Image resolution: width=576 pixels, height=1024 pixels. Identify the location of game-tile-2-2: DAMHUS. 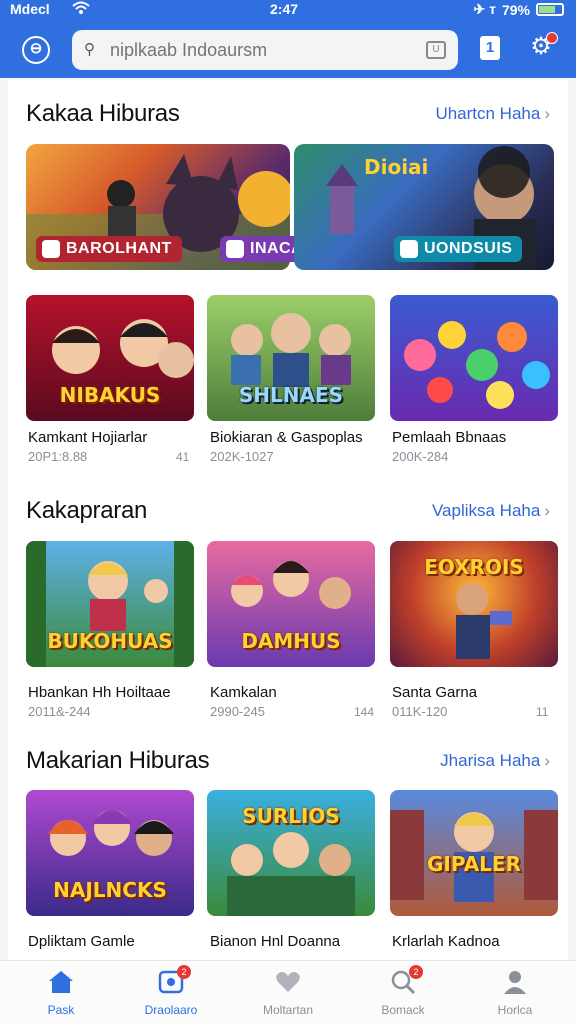
(291, 604).